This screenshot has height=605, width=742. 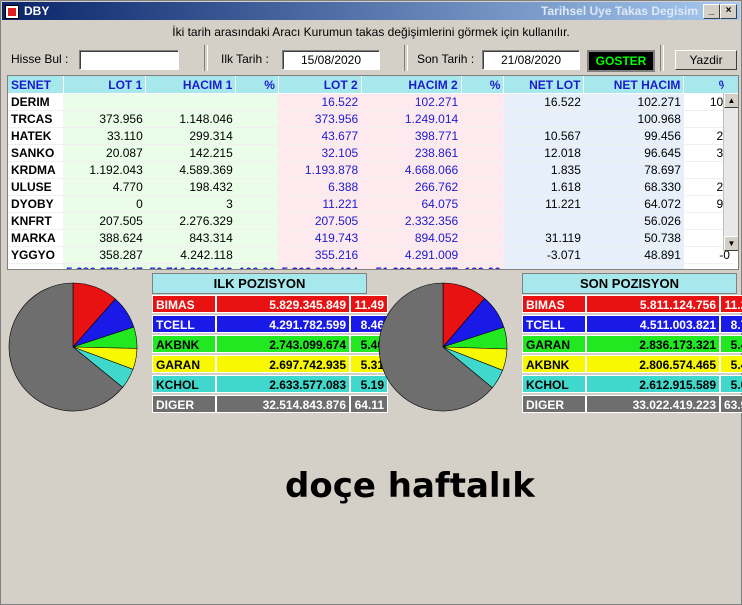 I want to click on column-header: NET HACIM, so click(x=634, y=85).